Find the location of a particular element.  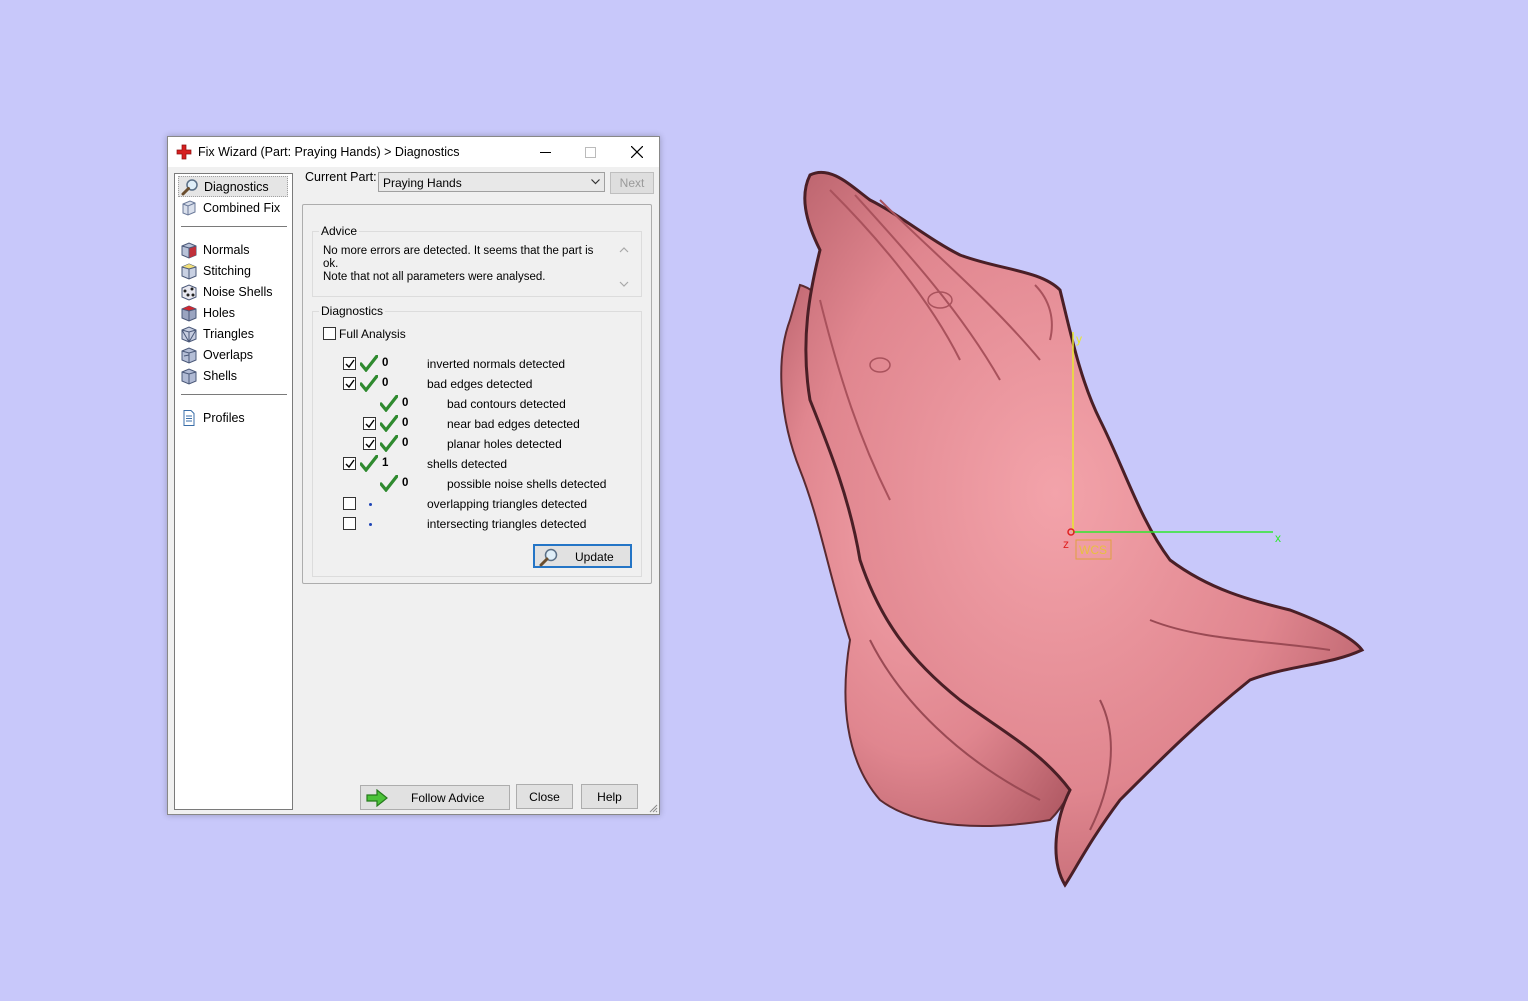

advice-scrollbar is located at coordinates (624, 267).